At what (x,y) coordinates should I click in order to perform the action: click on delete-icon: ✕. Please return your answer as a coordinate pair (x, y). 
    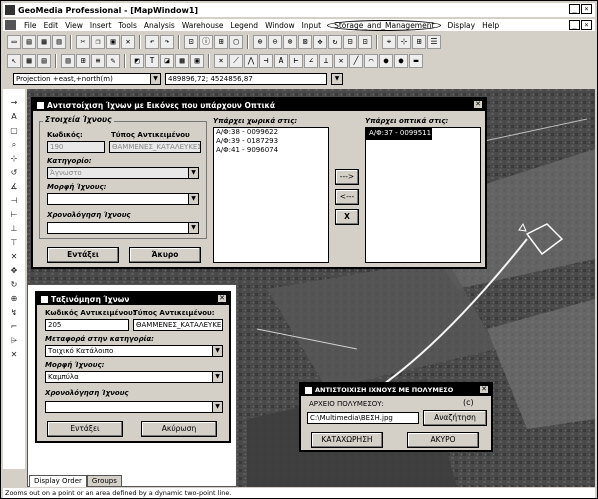
    Looking at the image, I should click on (128, 42).